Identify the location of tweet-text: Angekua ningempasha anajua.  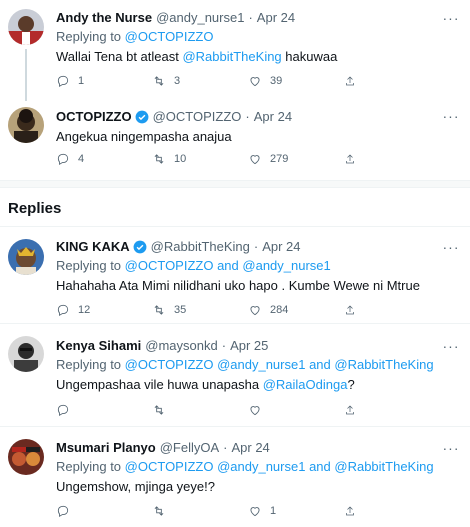
(144, 136).